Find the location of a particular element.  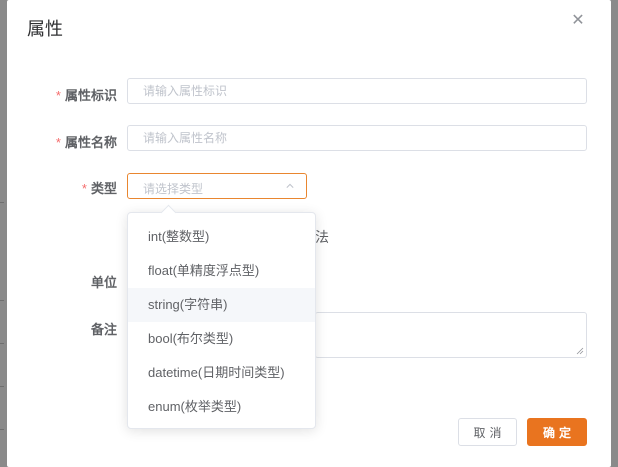

dialog-title: 属性 is located at coordinates (45, 29).